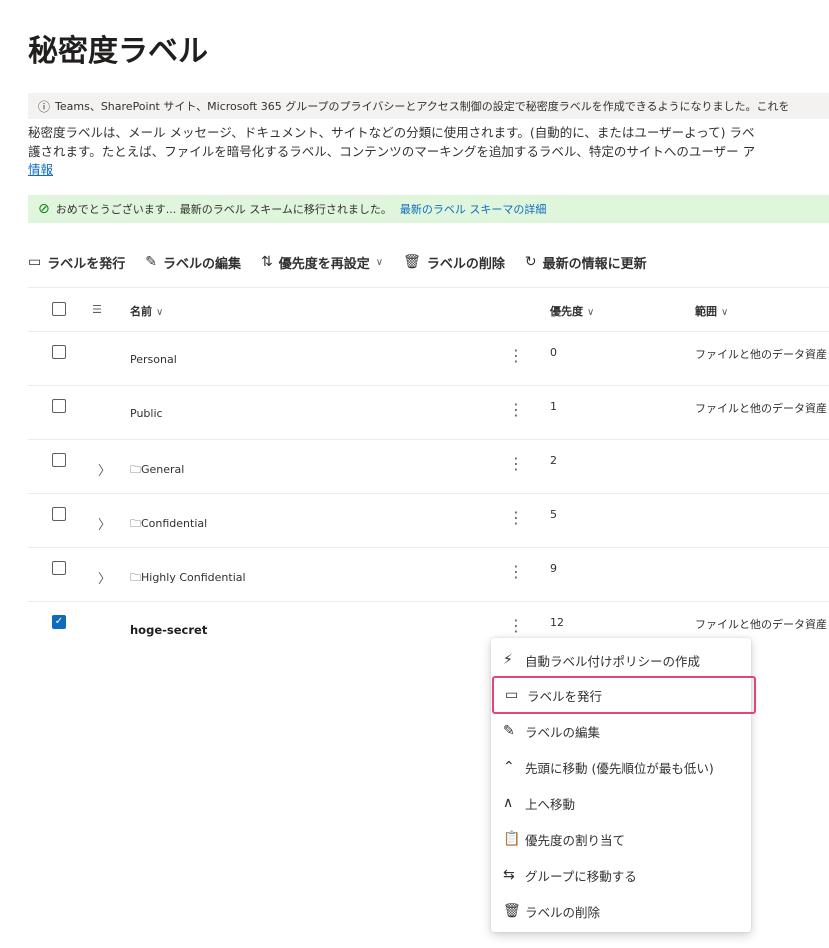  I want to click on publish-label-button: ▭ ラベルを発行, so click(76, 262).